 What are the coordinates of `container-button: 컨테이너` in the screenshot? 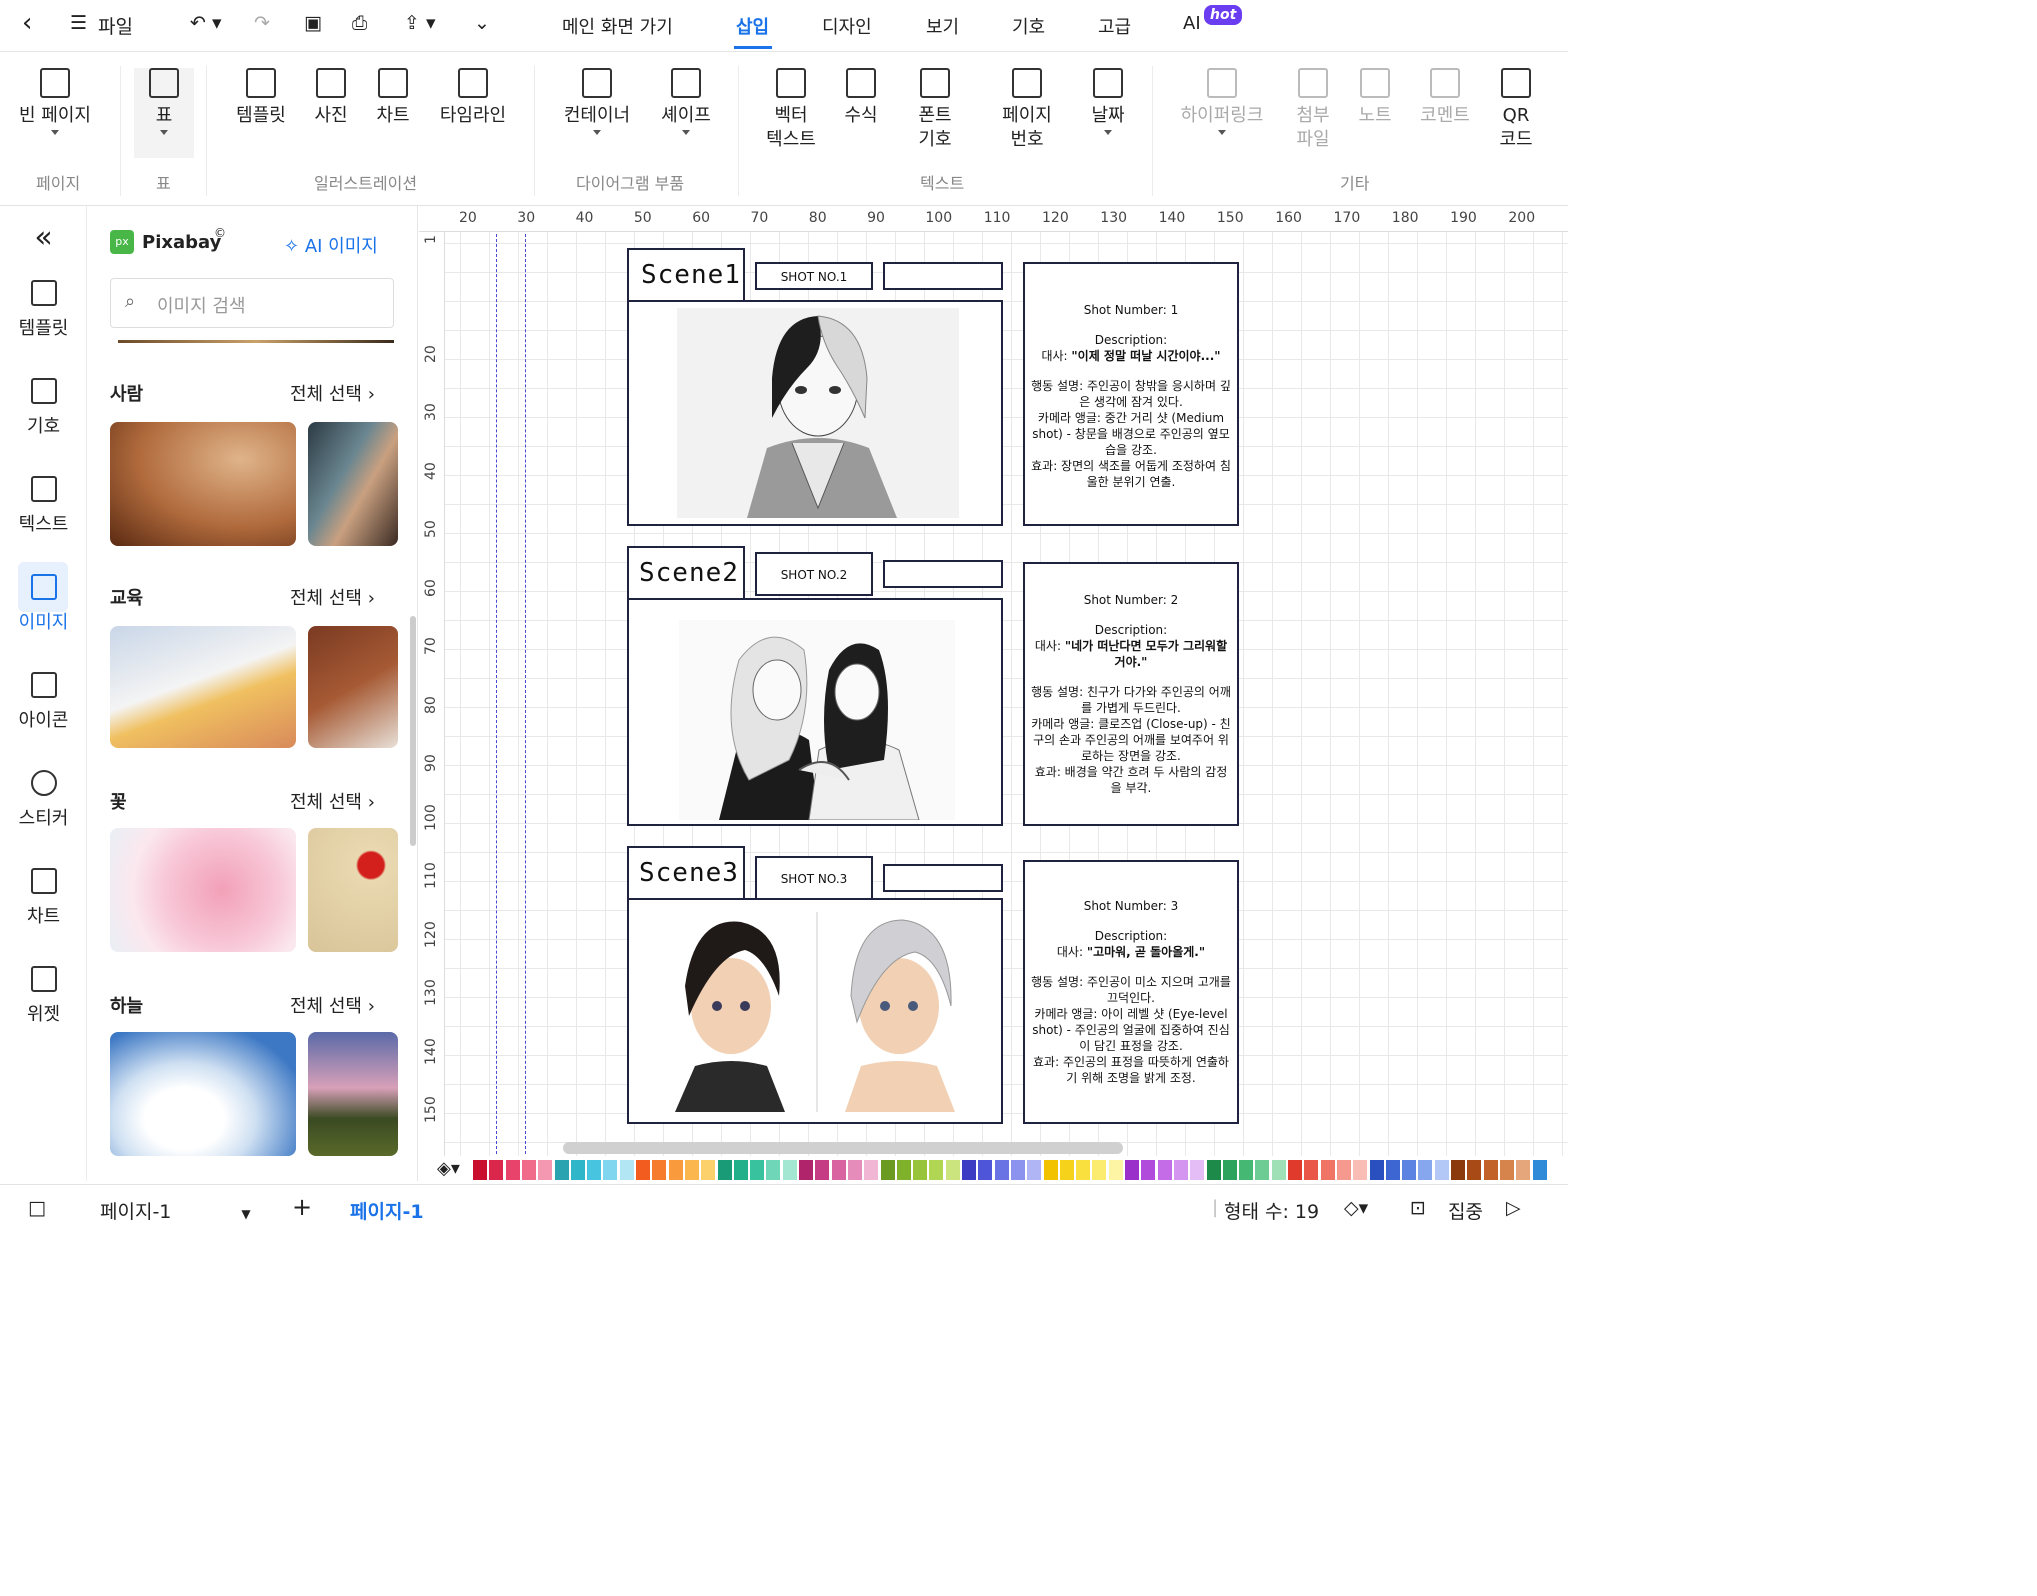 It's located at (597, 101).